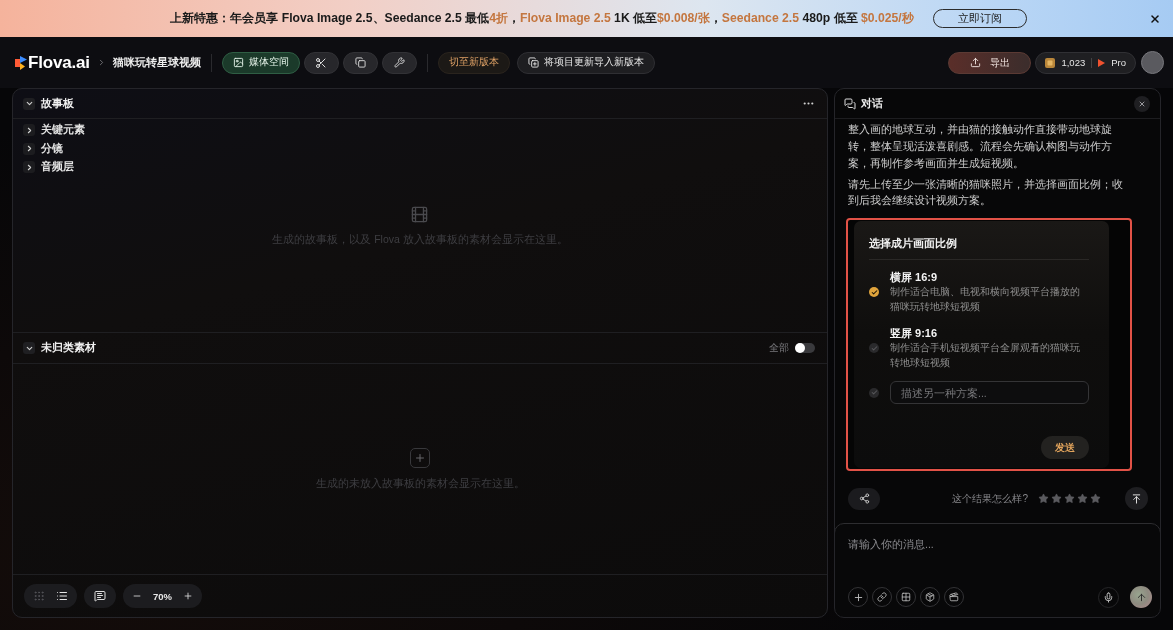 The width and height of the screenshot is (1173, 630). I want to click on arrow-up-icon, so click(1141, 597).